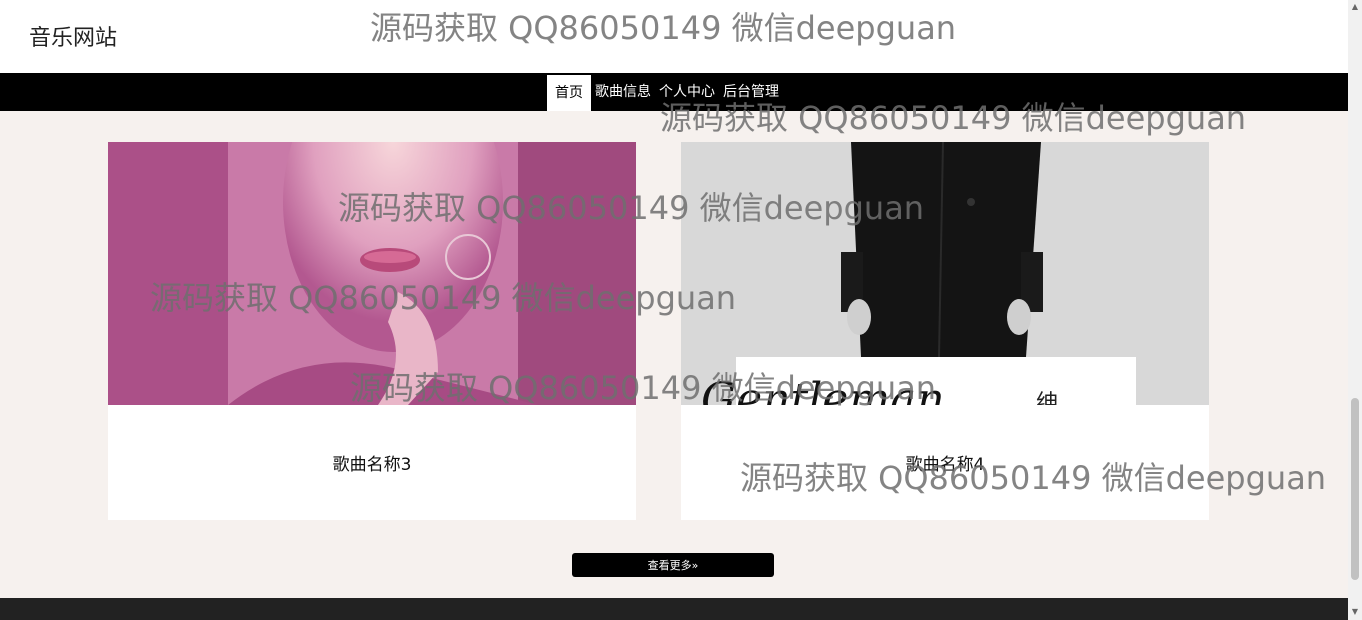  What do you see at coordinates (687, 92) in the screenshot?
I see `nav-item-personal-center: 个人中心` at bounding box center [687, 92].